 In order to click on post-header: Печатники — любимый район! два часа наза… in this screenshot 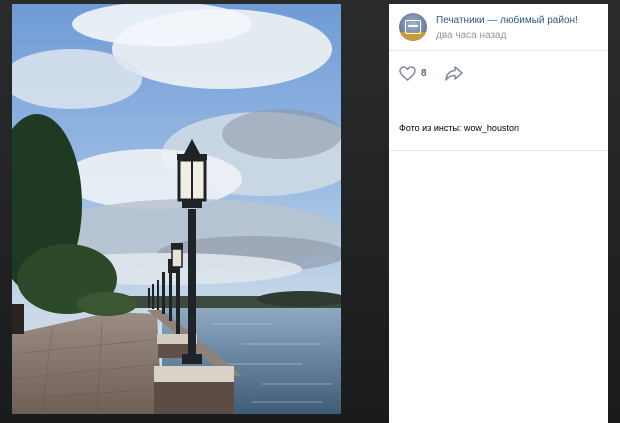, I will do `click(498, 27)`.